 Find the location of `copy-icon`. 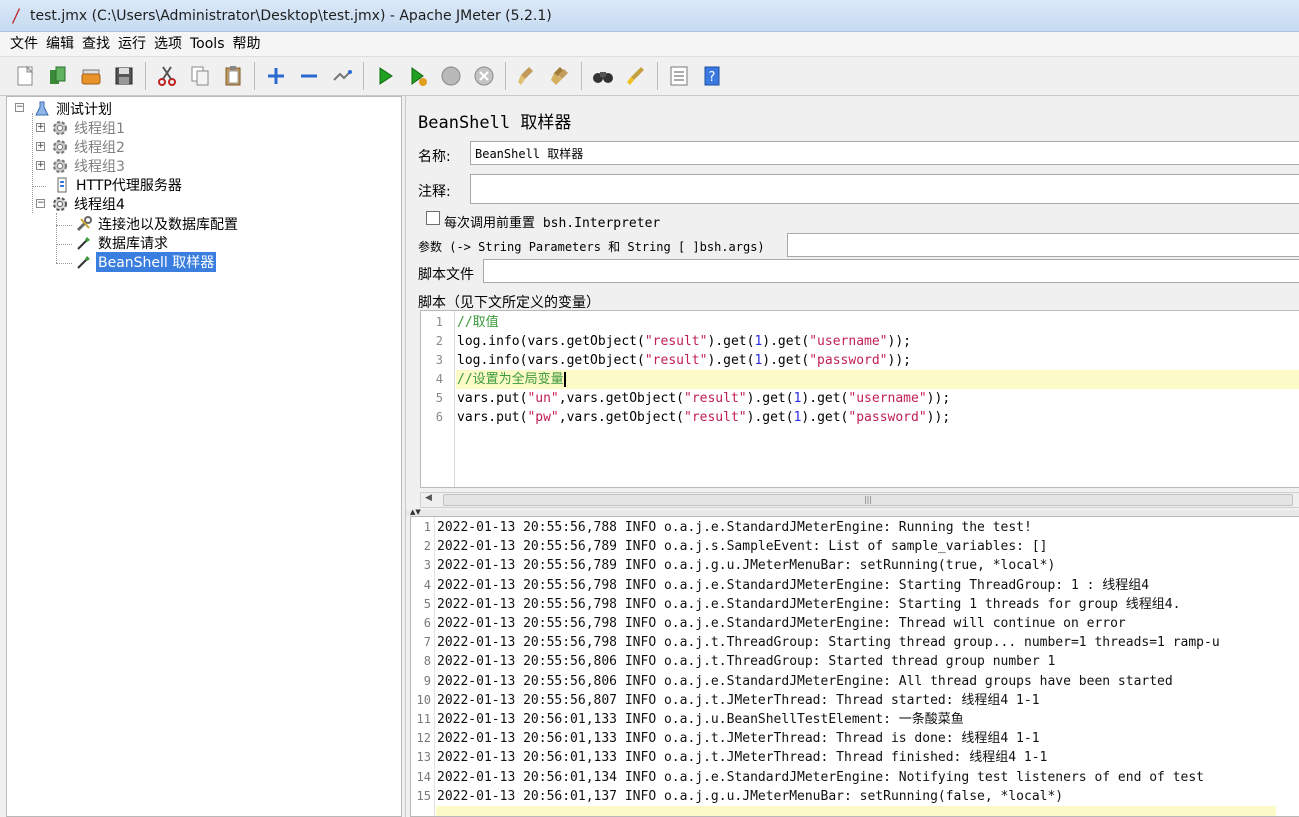

copy-icon is located at coordinates (200, 76).